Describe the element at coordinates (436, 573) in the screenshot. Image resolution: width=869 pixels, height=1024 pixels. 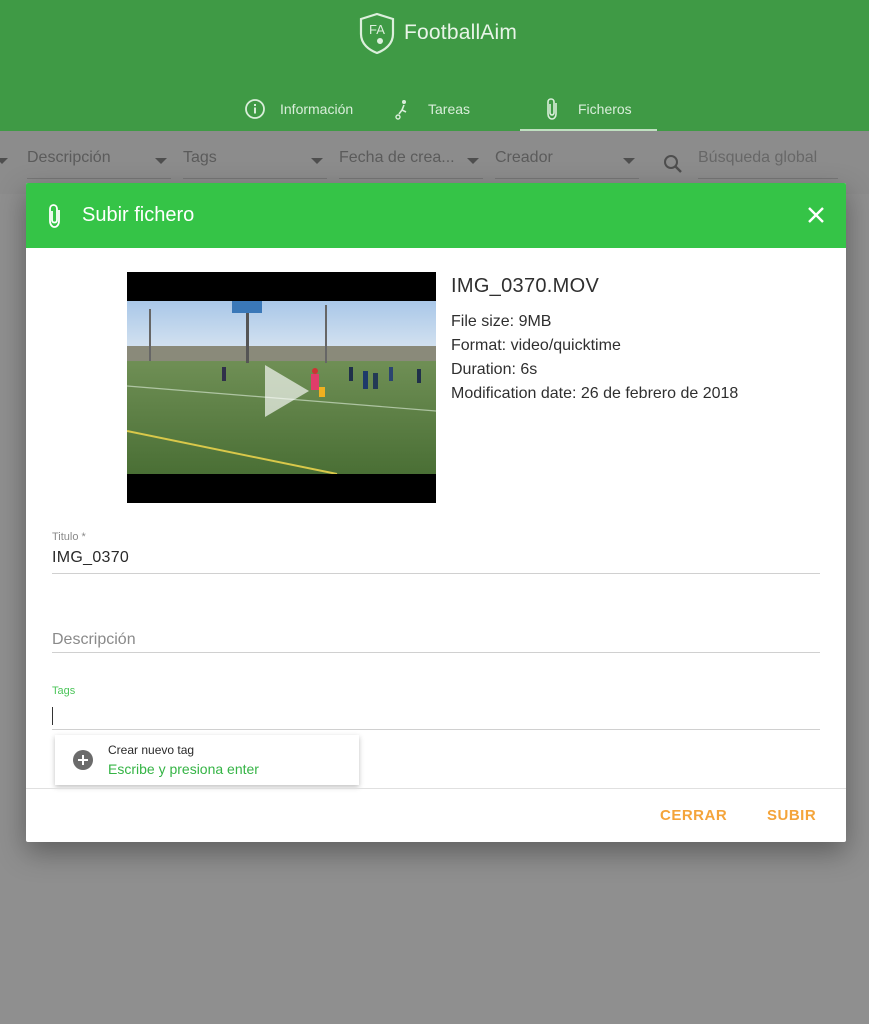
I see `titulo-underline` at that location.